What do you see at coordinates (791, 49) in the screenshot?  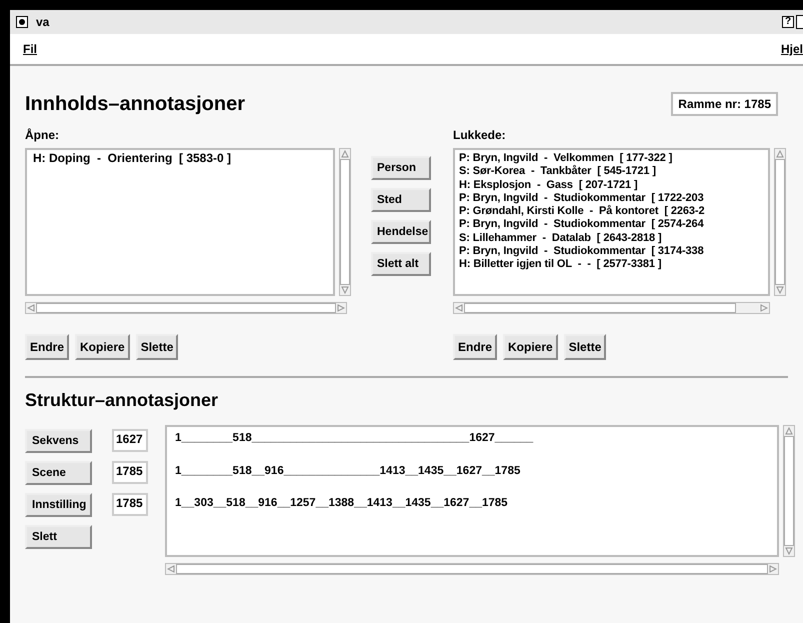 I see `menu-item: Hjel` at bounding box center [791, 49].